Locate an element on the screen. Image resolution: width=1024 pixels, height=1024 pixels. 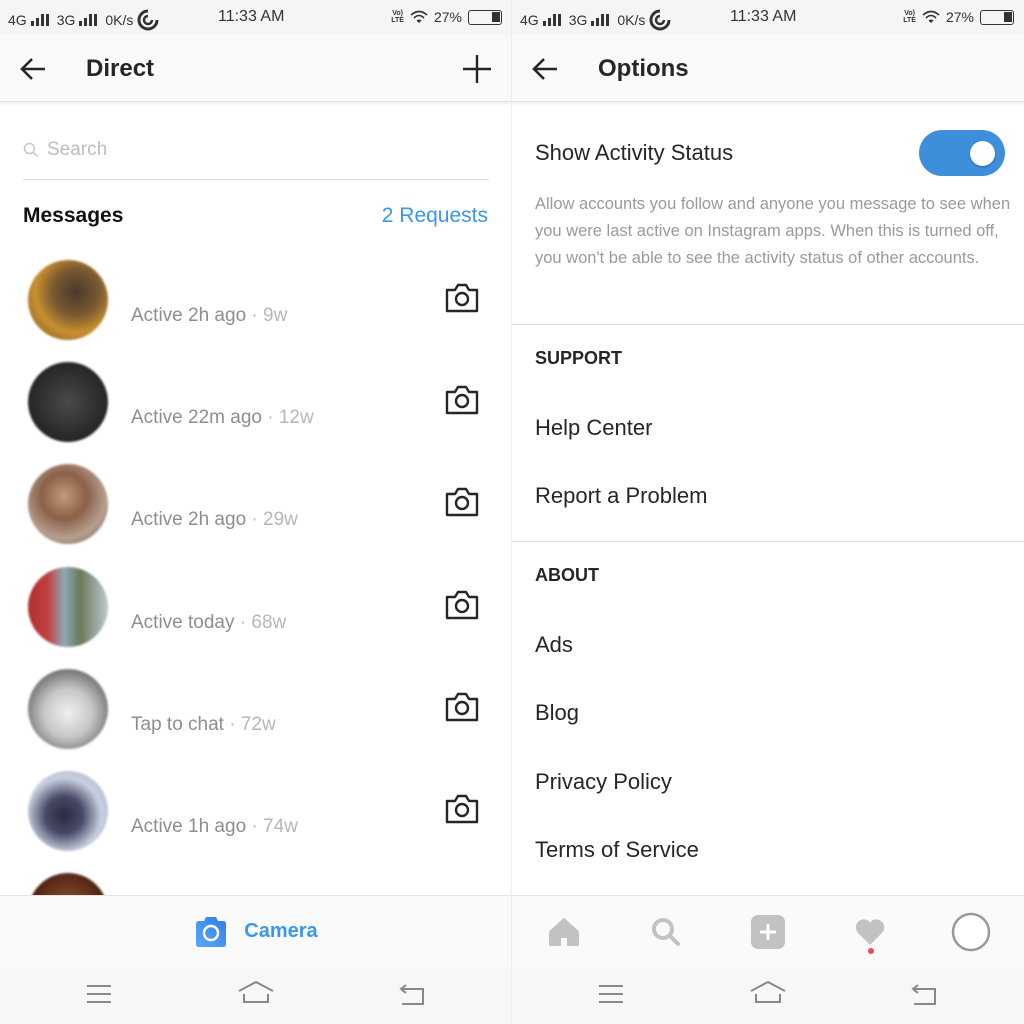
thread-status: Active 1h ago · 74w is located at coordinates (214, 826).